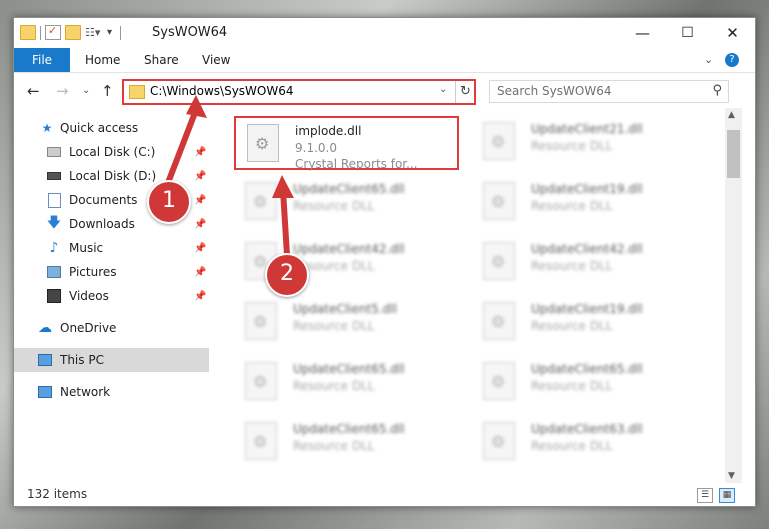  Describe the element at coordinates (181, 149) in the screenshot. I see `arrow-1-shaft` at that location.